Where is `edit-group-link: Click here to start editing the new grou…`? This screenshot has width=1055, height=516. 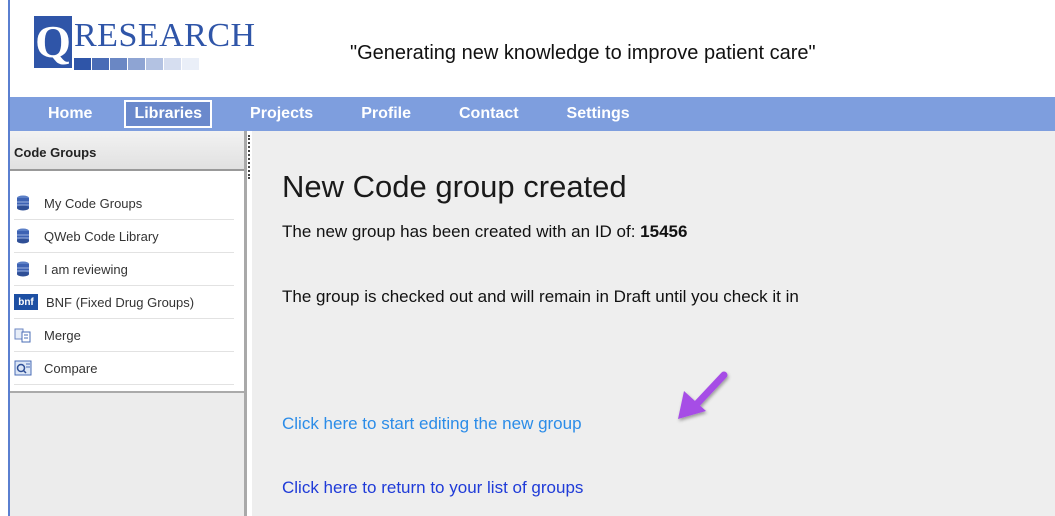
edit-group-link: Click here to start editing the new grou… is located at coordinates (432, 424).